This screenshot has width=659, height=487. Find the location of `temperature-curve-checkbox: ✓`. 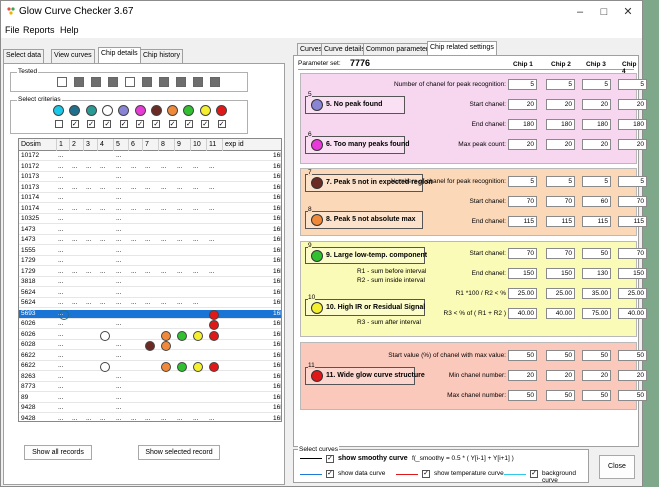

temperature-curve-checkbox: ✓ is located at coordinates (426, 474).